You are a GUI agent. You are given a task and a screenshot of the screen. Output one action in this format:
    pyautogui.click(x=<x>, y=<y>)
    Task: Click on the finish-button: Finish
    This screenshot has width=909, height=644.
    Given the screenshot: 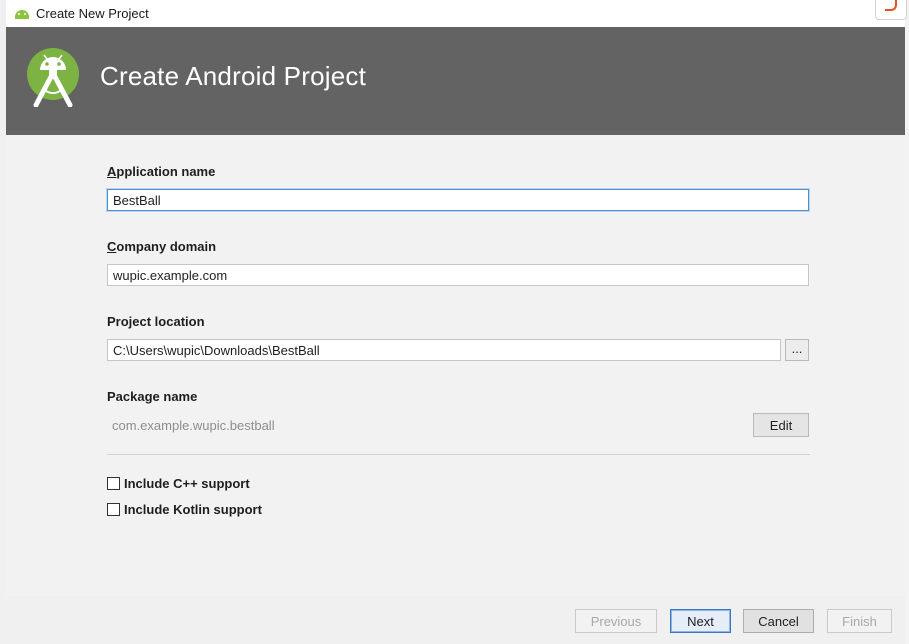 What is the action you would take?
    pyautogui.click(x=859, y=621)
    